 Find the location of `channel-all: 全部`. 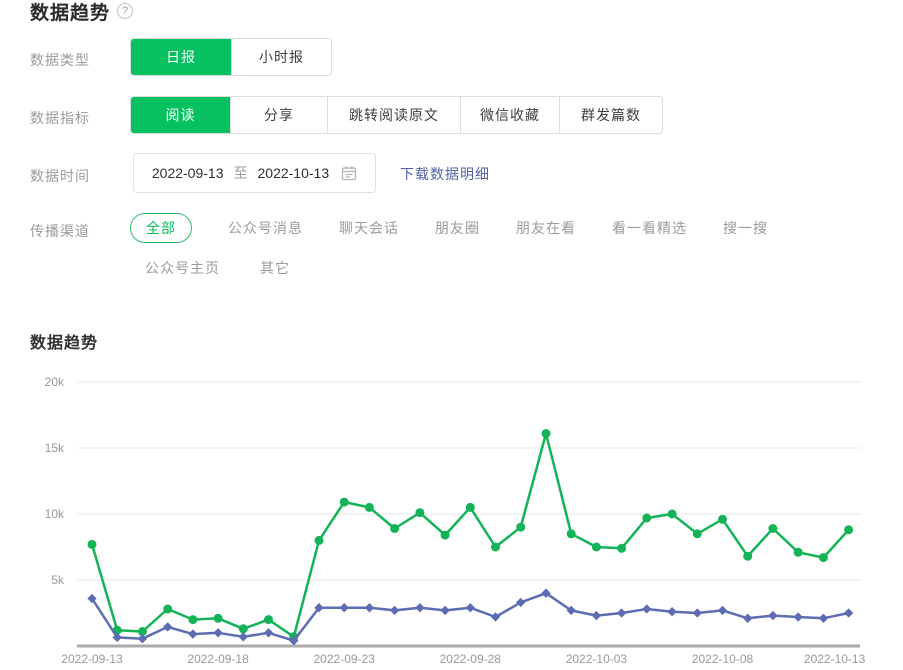

channel-all: 全部 is located at coordinates (161, 228).